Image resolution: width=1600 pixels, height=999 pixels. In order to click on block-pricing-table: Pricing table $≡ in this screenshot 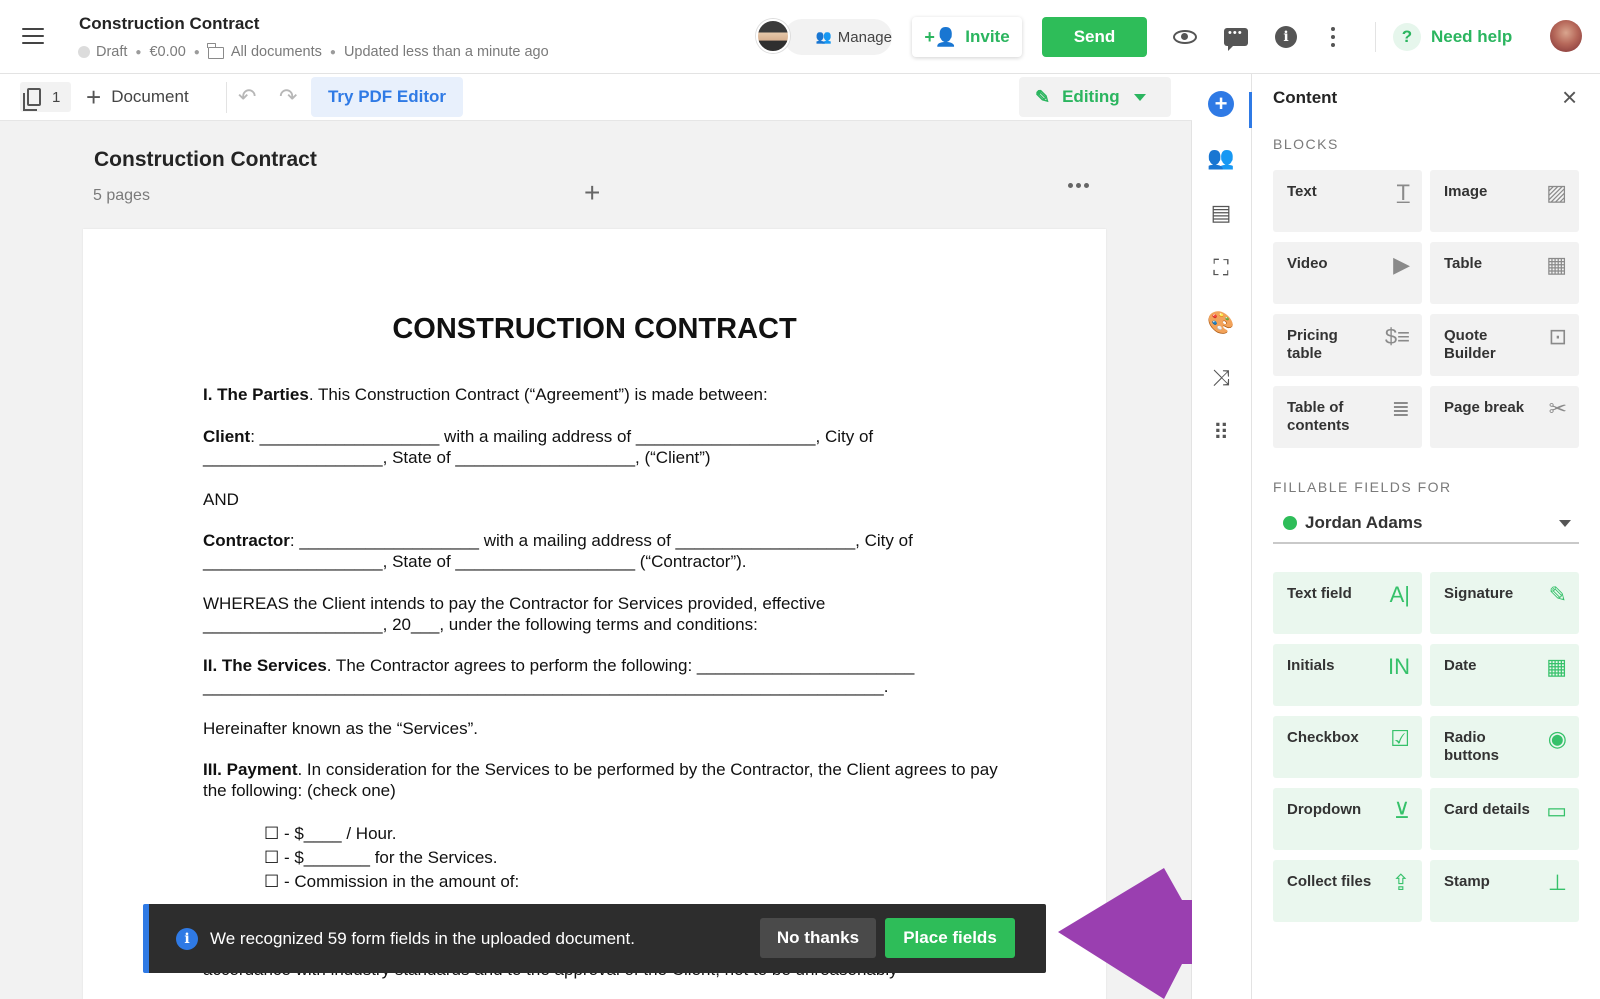, I will do `click(1347, 345)`.